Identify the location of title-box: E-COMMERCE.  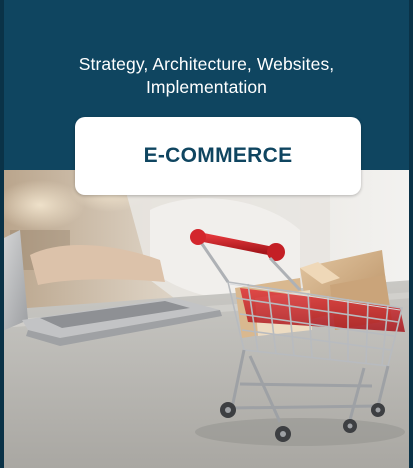
(218, 156).